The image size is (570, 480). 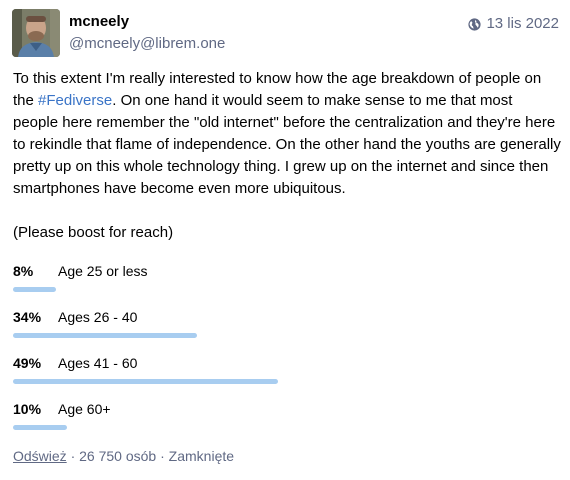 What do you see at coordinates (287, 377) in the screenshot?
I see `poll-option: 49% Ages 41 - 60` at bounding box center [287, 377].